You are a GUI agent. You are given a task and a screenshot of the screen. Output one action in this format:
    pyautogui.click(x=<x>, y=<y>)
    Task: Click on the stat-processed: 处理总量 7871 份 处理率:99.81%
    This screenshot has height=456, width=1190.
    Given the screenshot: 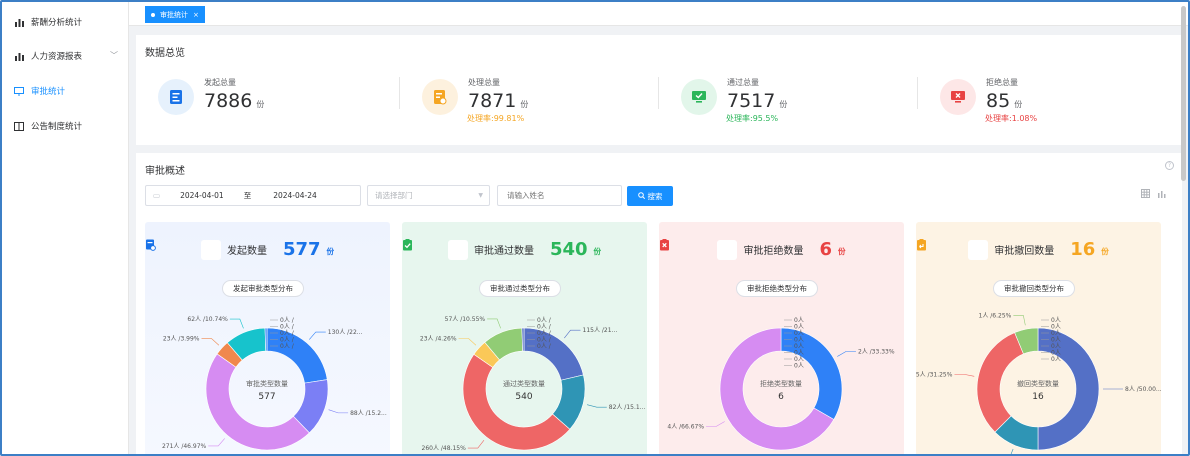 What is the action you would take?
    pyautogui.click(x=542, y=103)
    